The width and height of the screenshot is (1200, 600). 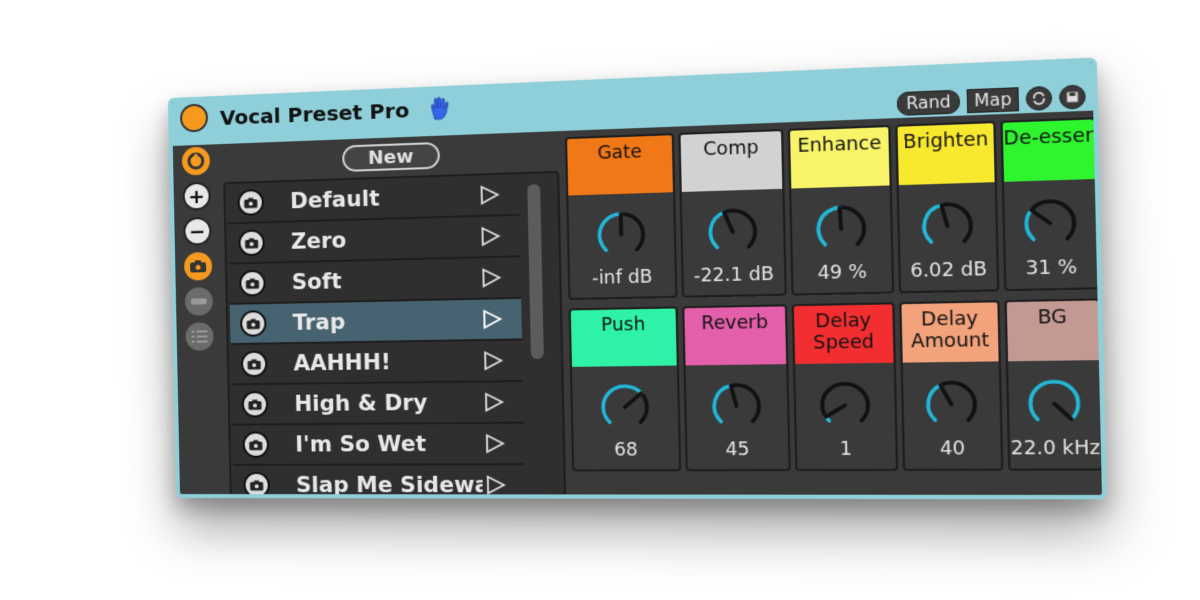 I want to click on preset-name: Default, so click(x=334, y=200).